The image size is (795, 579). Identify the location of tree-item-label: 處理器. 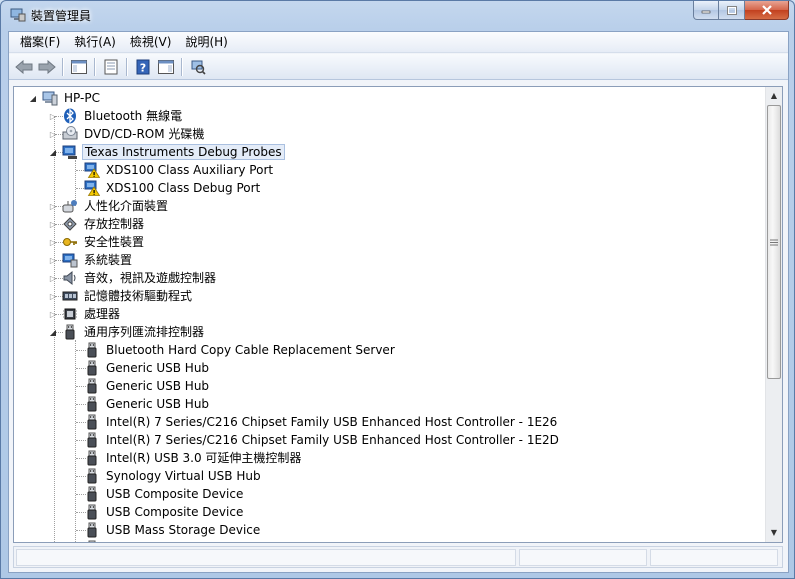
(102, 314).